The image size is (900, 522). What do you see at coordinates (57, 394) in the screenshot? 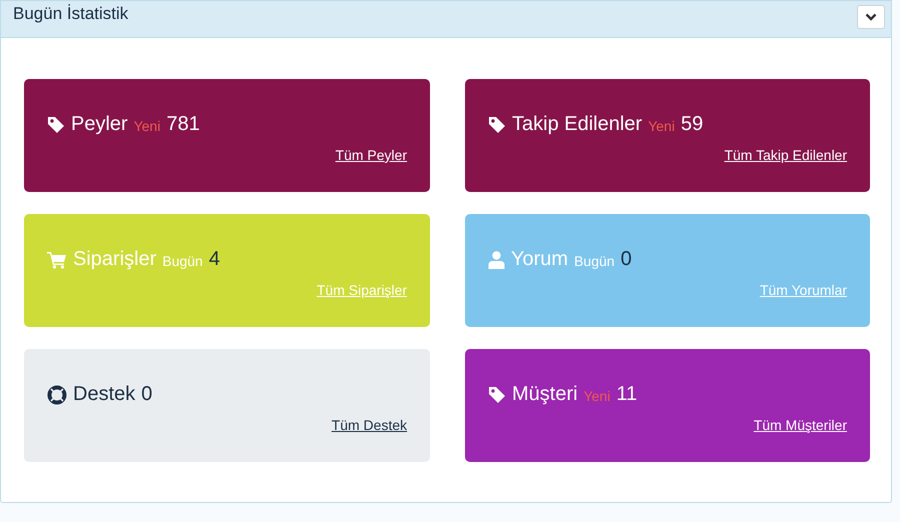
I see `lifebuoy-icon` at bounding box center [57, 394].